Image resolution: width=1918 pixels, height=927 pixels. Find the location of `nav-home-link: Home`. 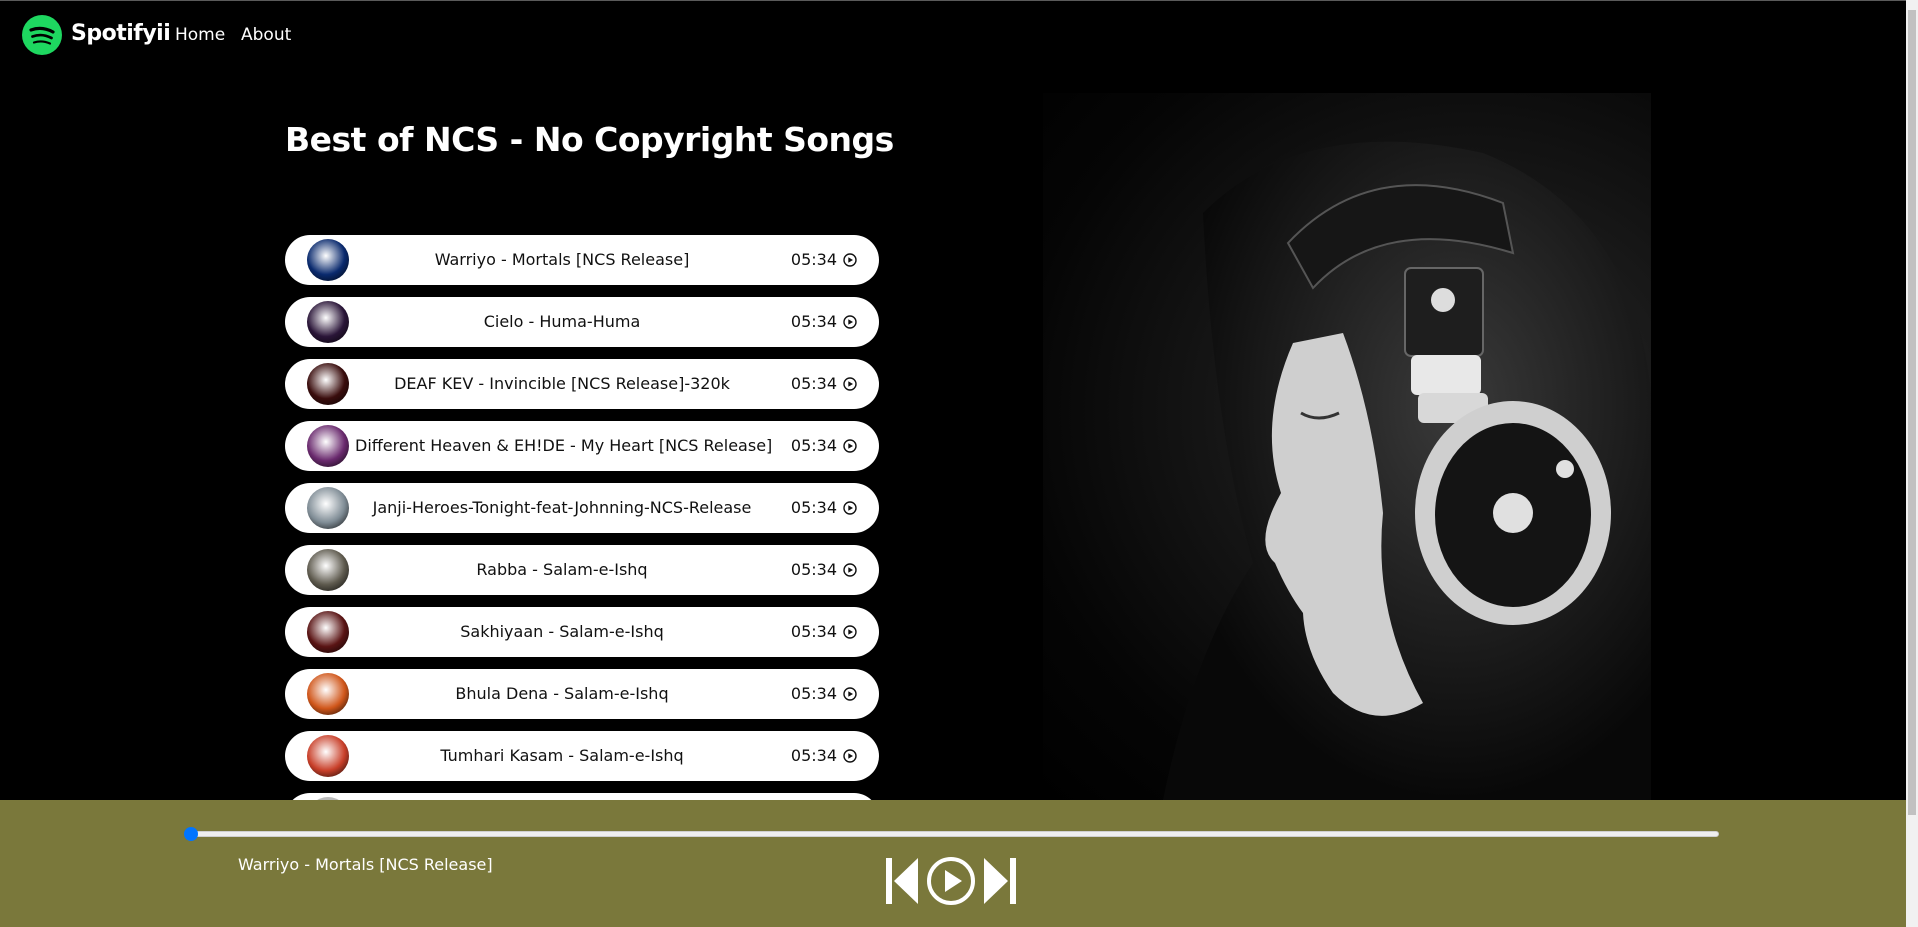

nav-home-link: Home is located at coordinates (200, 35).